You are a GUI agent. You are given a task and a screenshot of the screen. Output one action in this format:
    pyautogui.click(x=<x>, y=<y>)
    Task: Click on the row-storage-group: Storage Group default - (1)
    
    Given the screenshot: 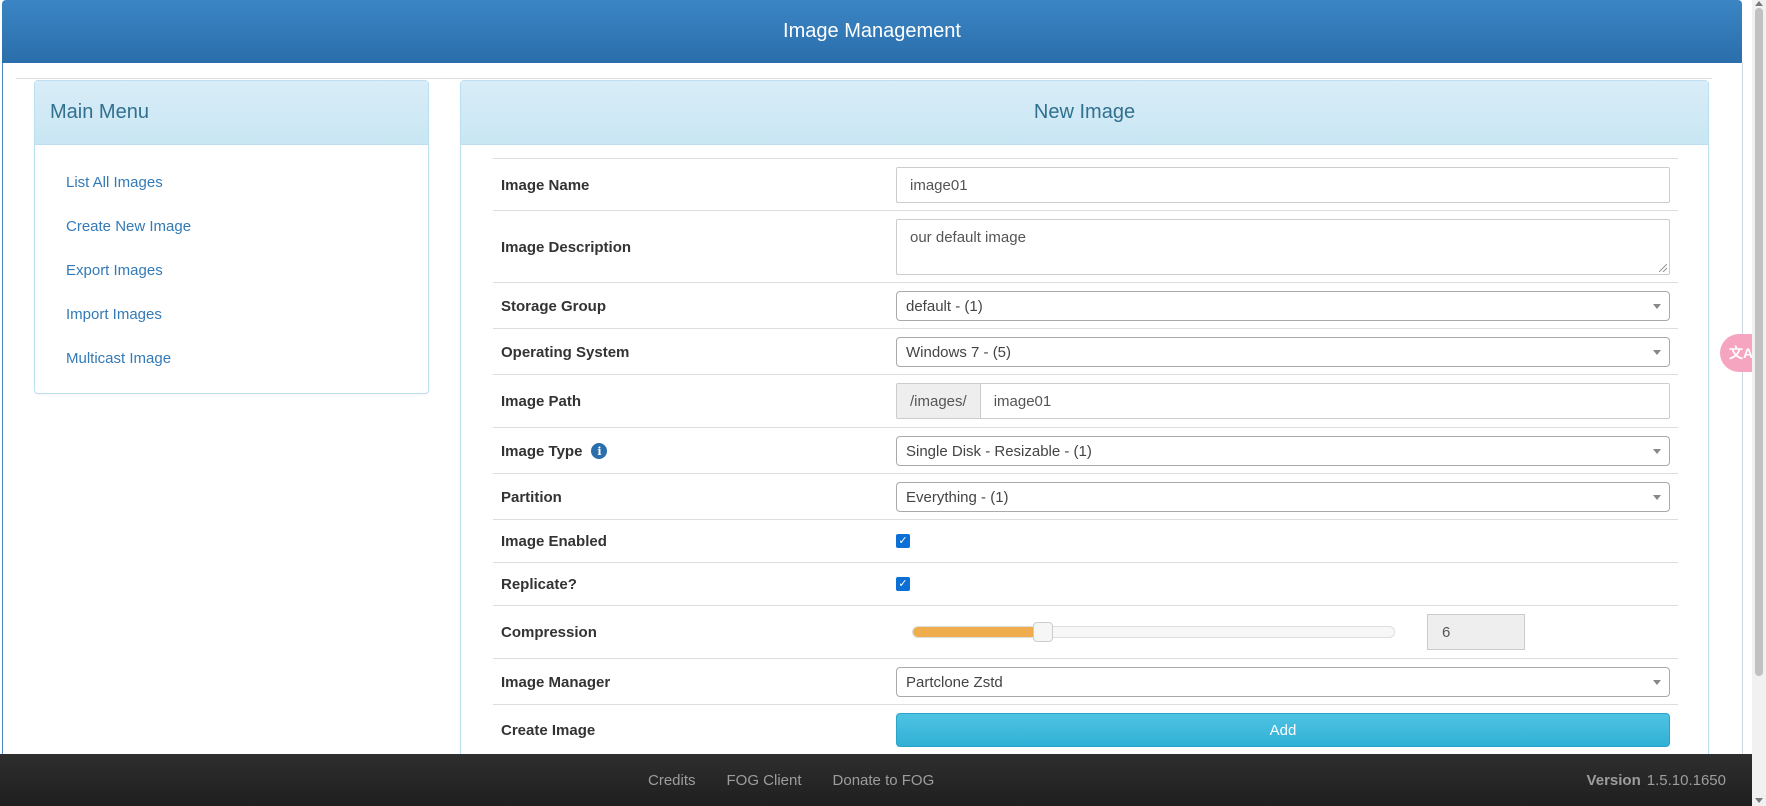 What is the action you would take?
    pyautogui.click(x=1085, y=305)
    